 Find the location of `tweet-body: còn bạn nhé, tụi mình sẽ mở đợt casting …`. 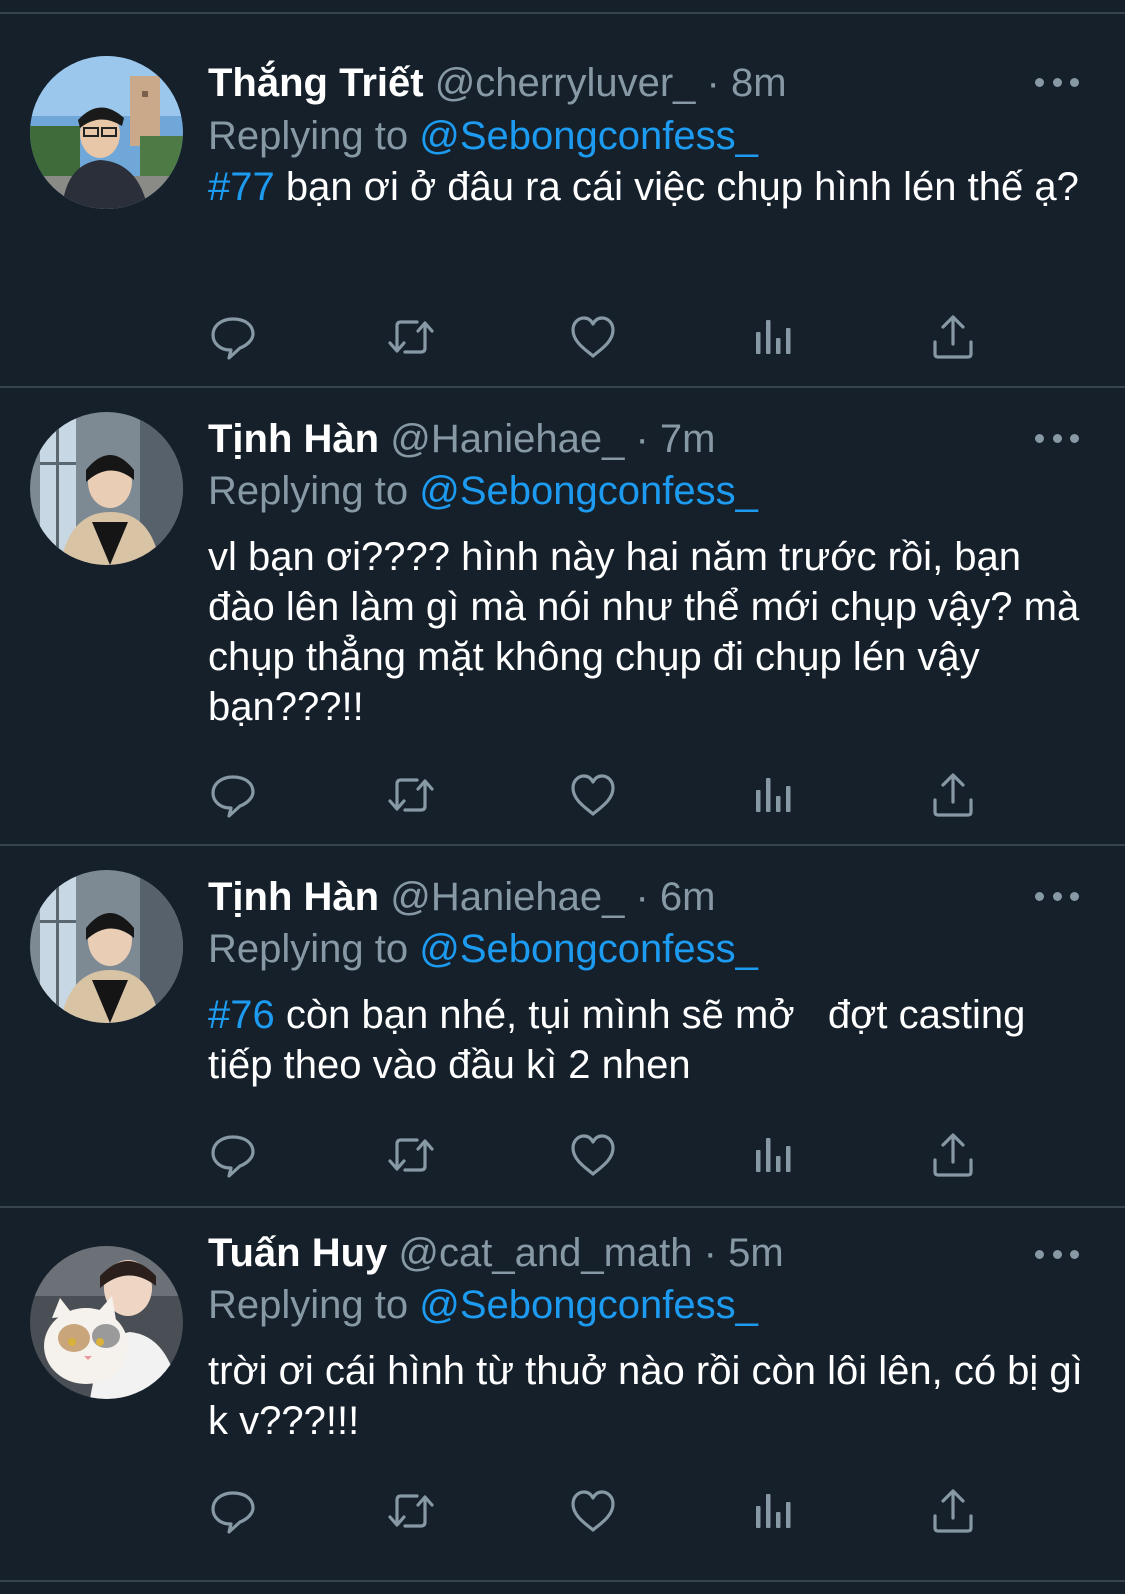

tweet-body: còn bạn nhé, tụi mình sẽ mở đợt casting … is located at coordinates (622, 1040).